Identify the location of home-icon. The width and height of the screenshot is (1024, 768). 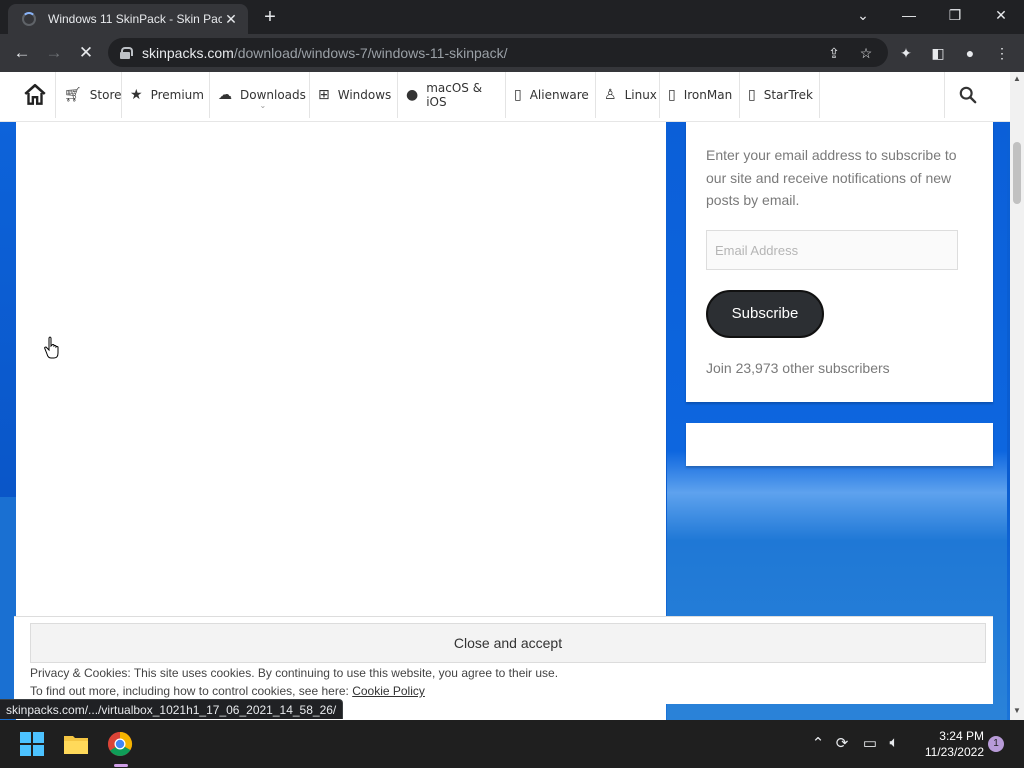
(35, 94).